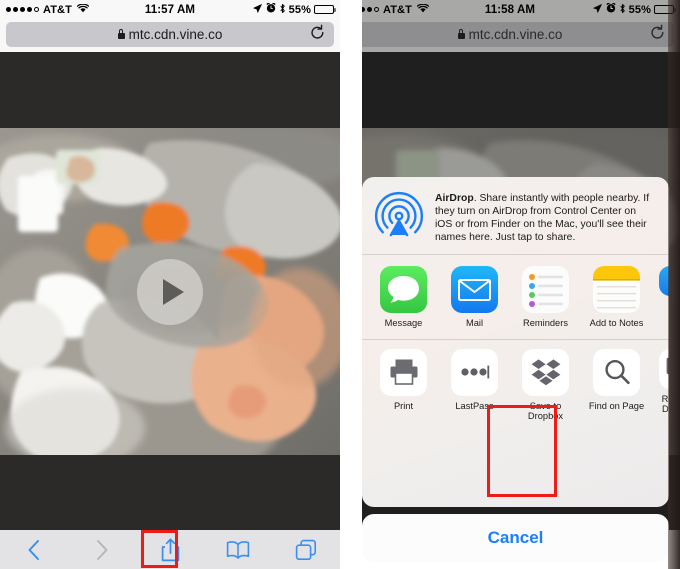 The image size is (680, 569). I want to click on url-text-group-right: mtc.cdn.vine.co, so click(510, 34).